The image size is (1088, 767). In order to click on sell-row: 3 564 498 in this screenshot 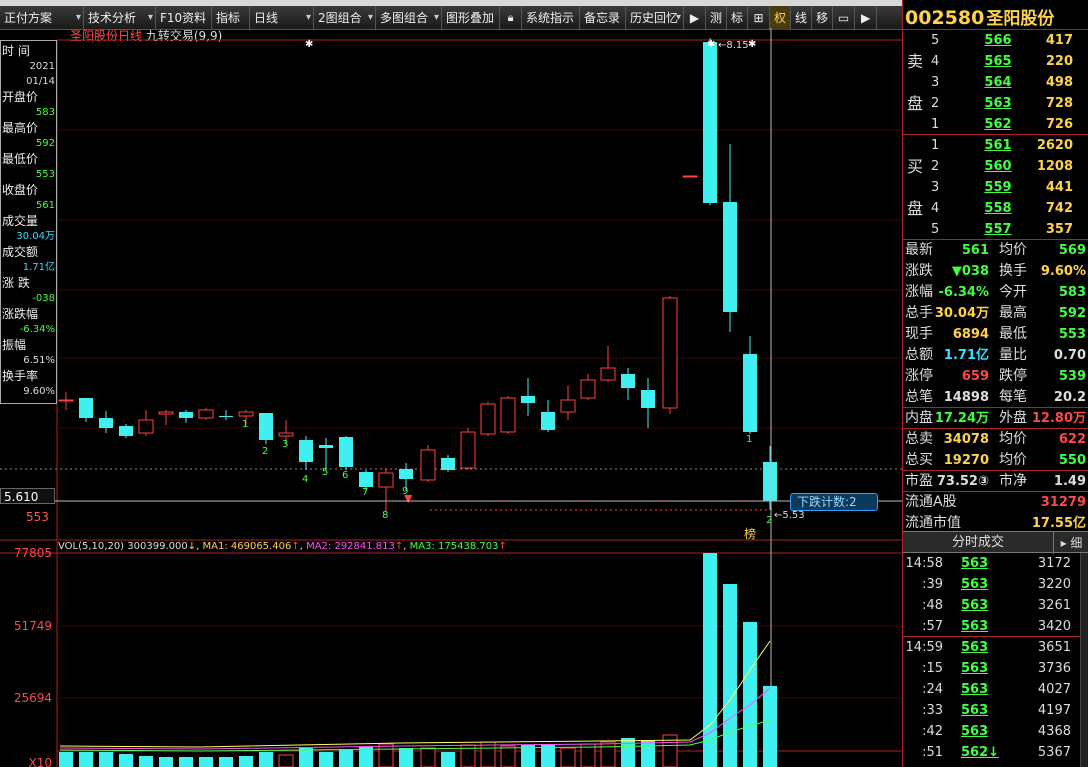, I will do `click(1006, 82)`.